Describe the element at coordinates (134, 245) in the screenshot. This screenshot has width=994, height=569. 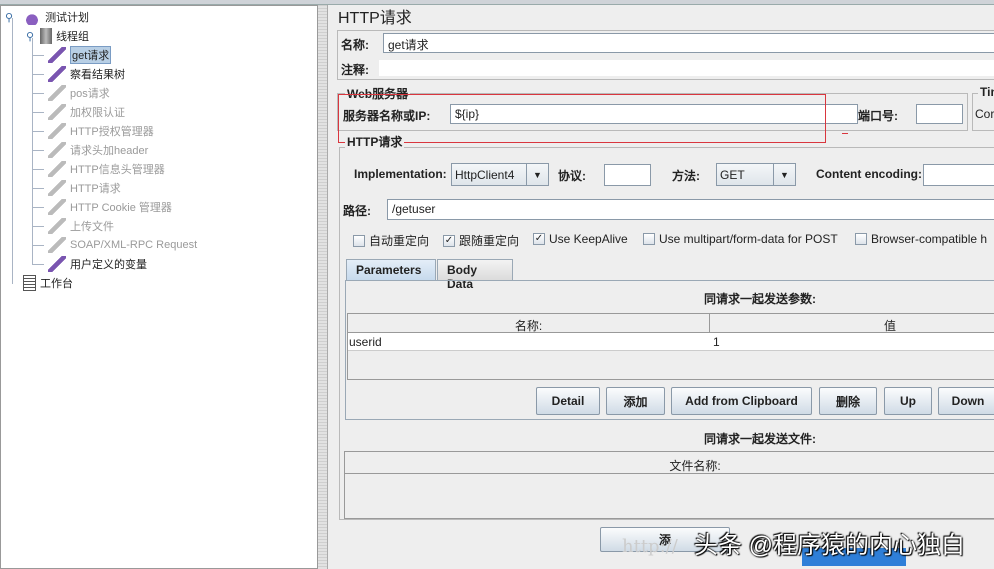
I see `tree-node-label: SOAP/XML-RPC Request` at that location.